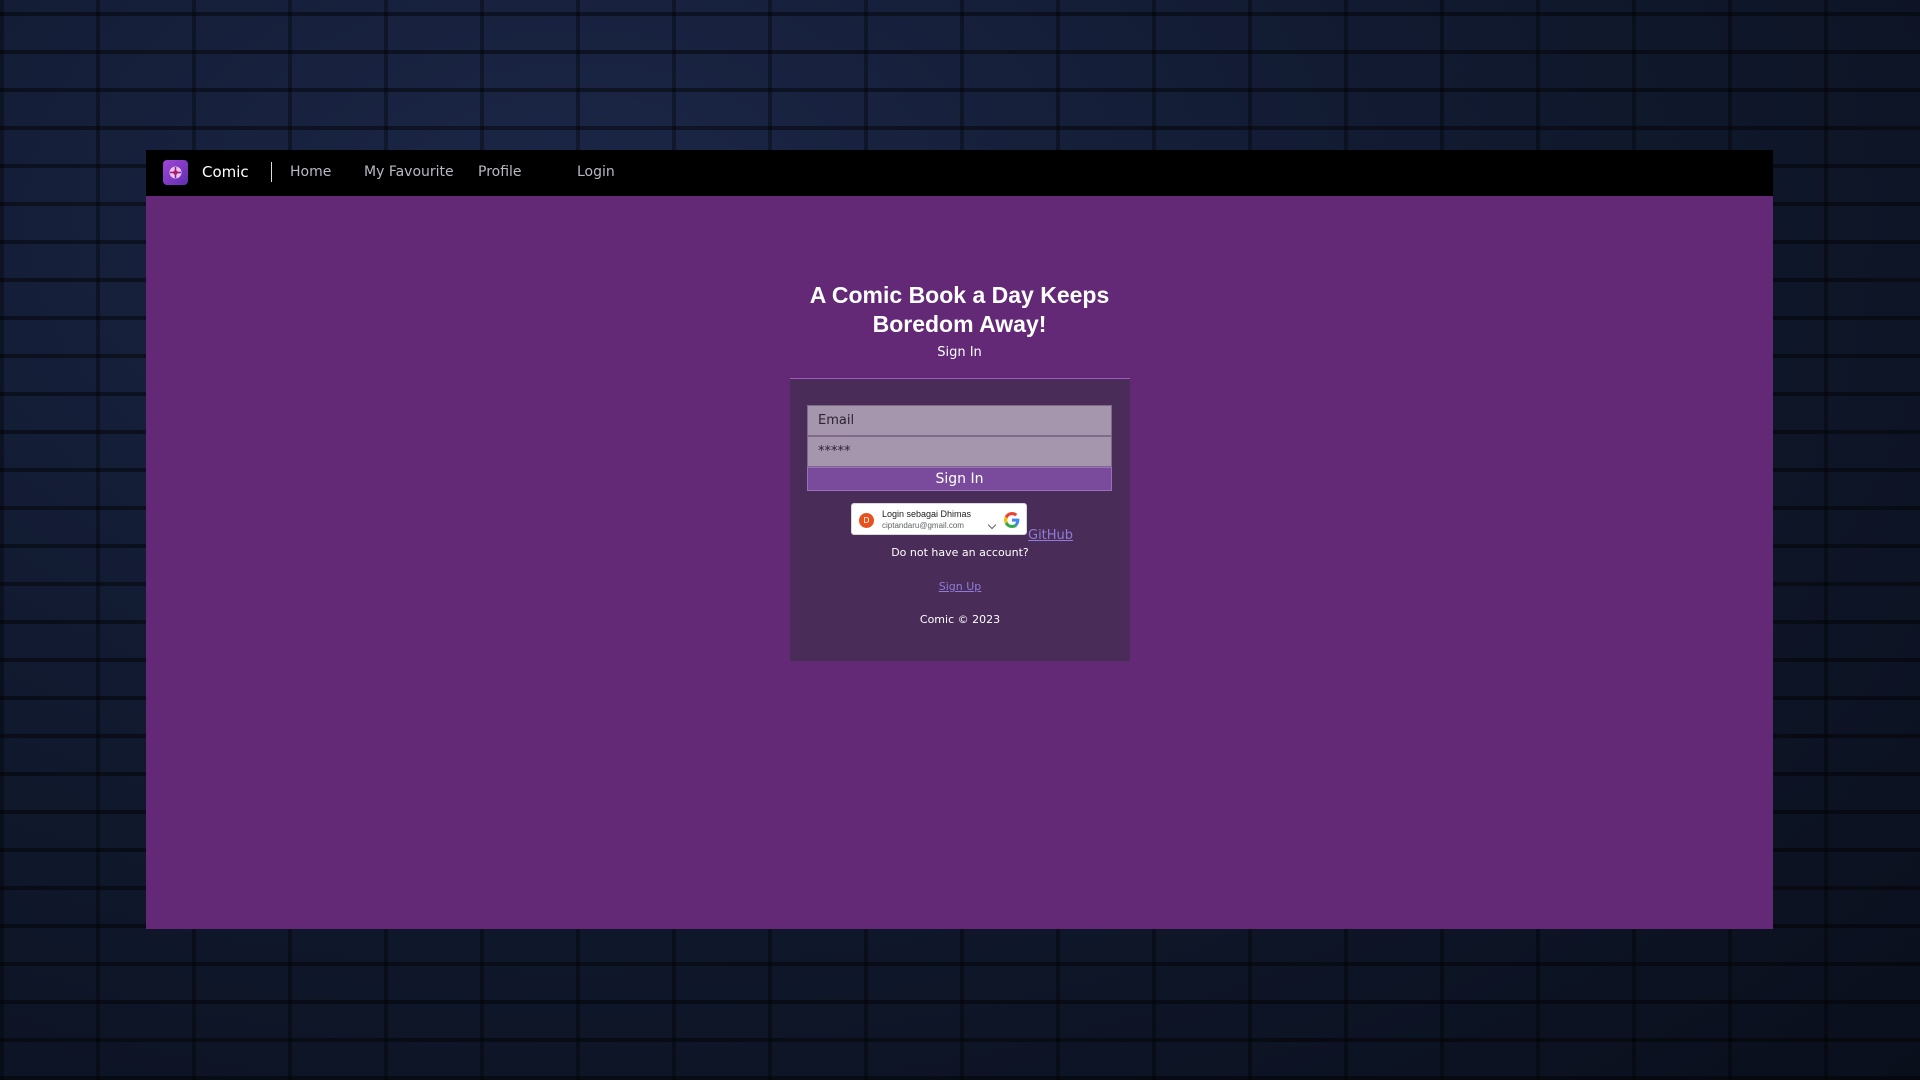 Image resolution: width=1920 pixels, height=1080 pixels. I want to click on navbar: Comic Home My Favourite Profile Login, so click(959, 173).